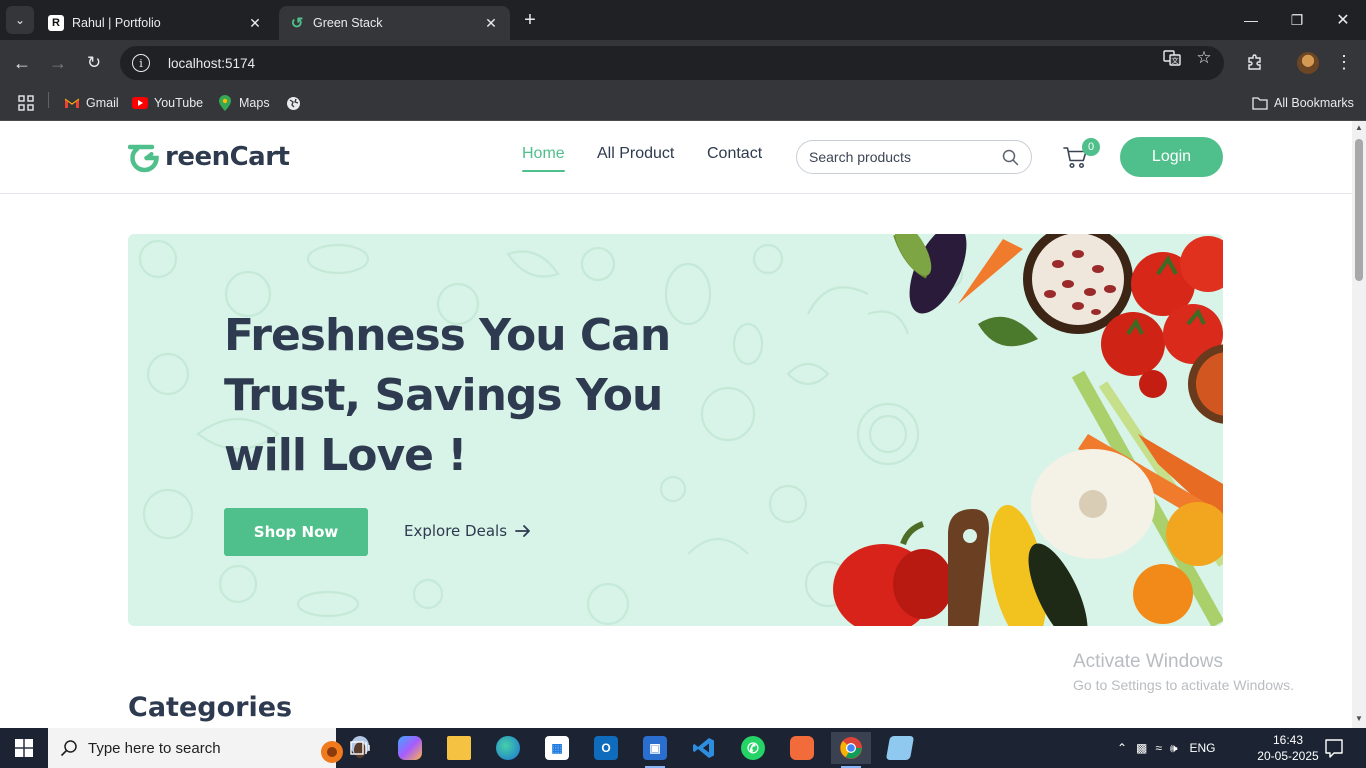 Image resolution: width=1366 pixels, height=768 pixels. What do you see at coordinates (1297, 20) in the screenshot?
I see `restore-window-icon: ❐` at bounding box center [1297, 20].